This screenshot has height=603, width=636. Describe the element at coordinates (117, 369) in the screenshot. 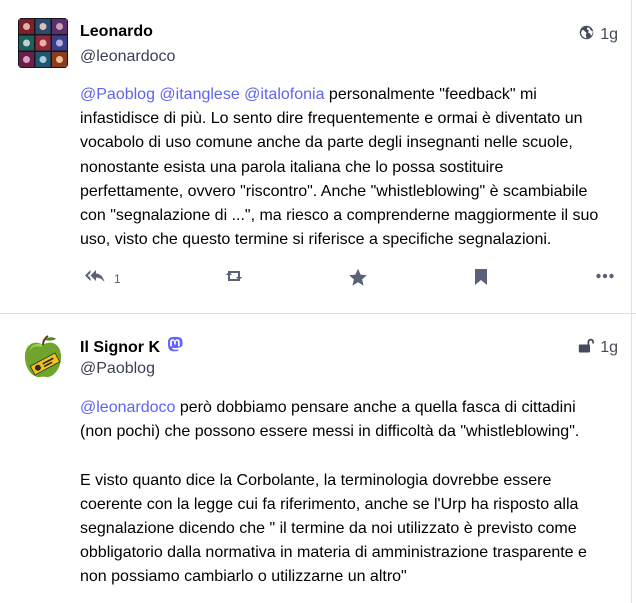

I see `account-handle: @Paoblog` at that location.